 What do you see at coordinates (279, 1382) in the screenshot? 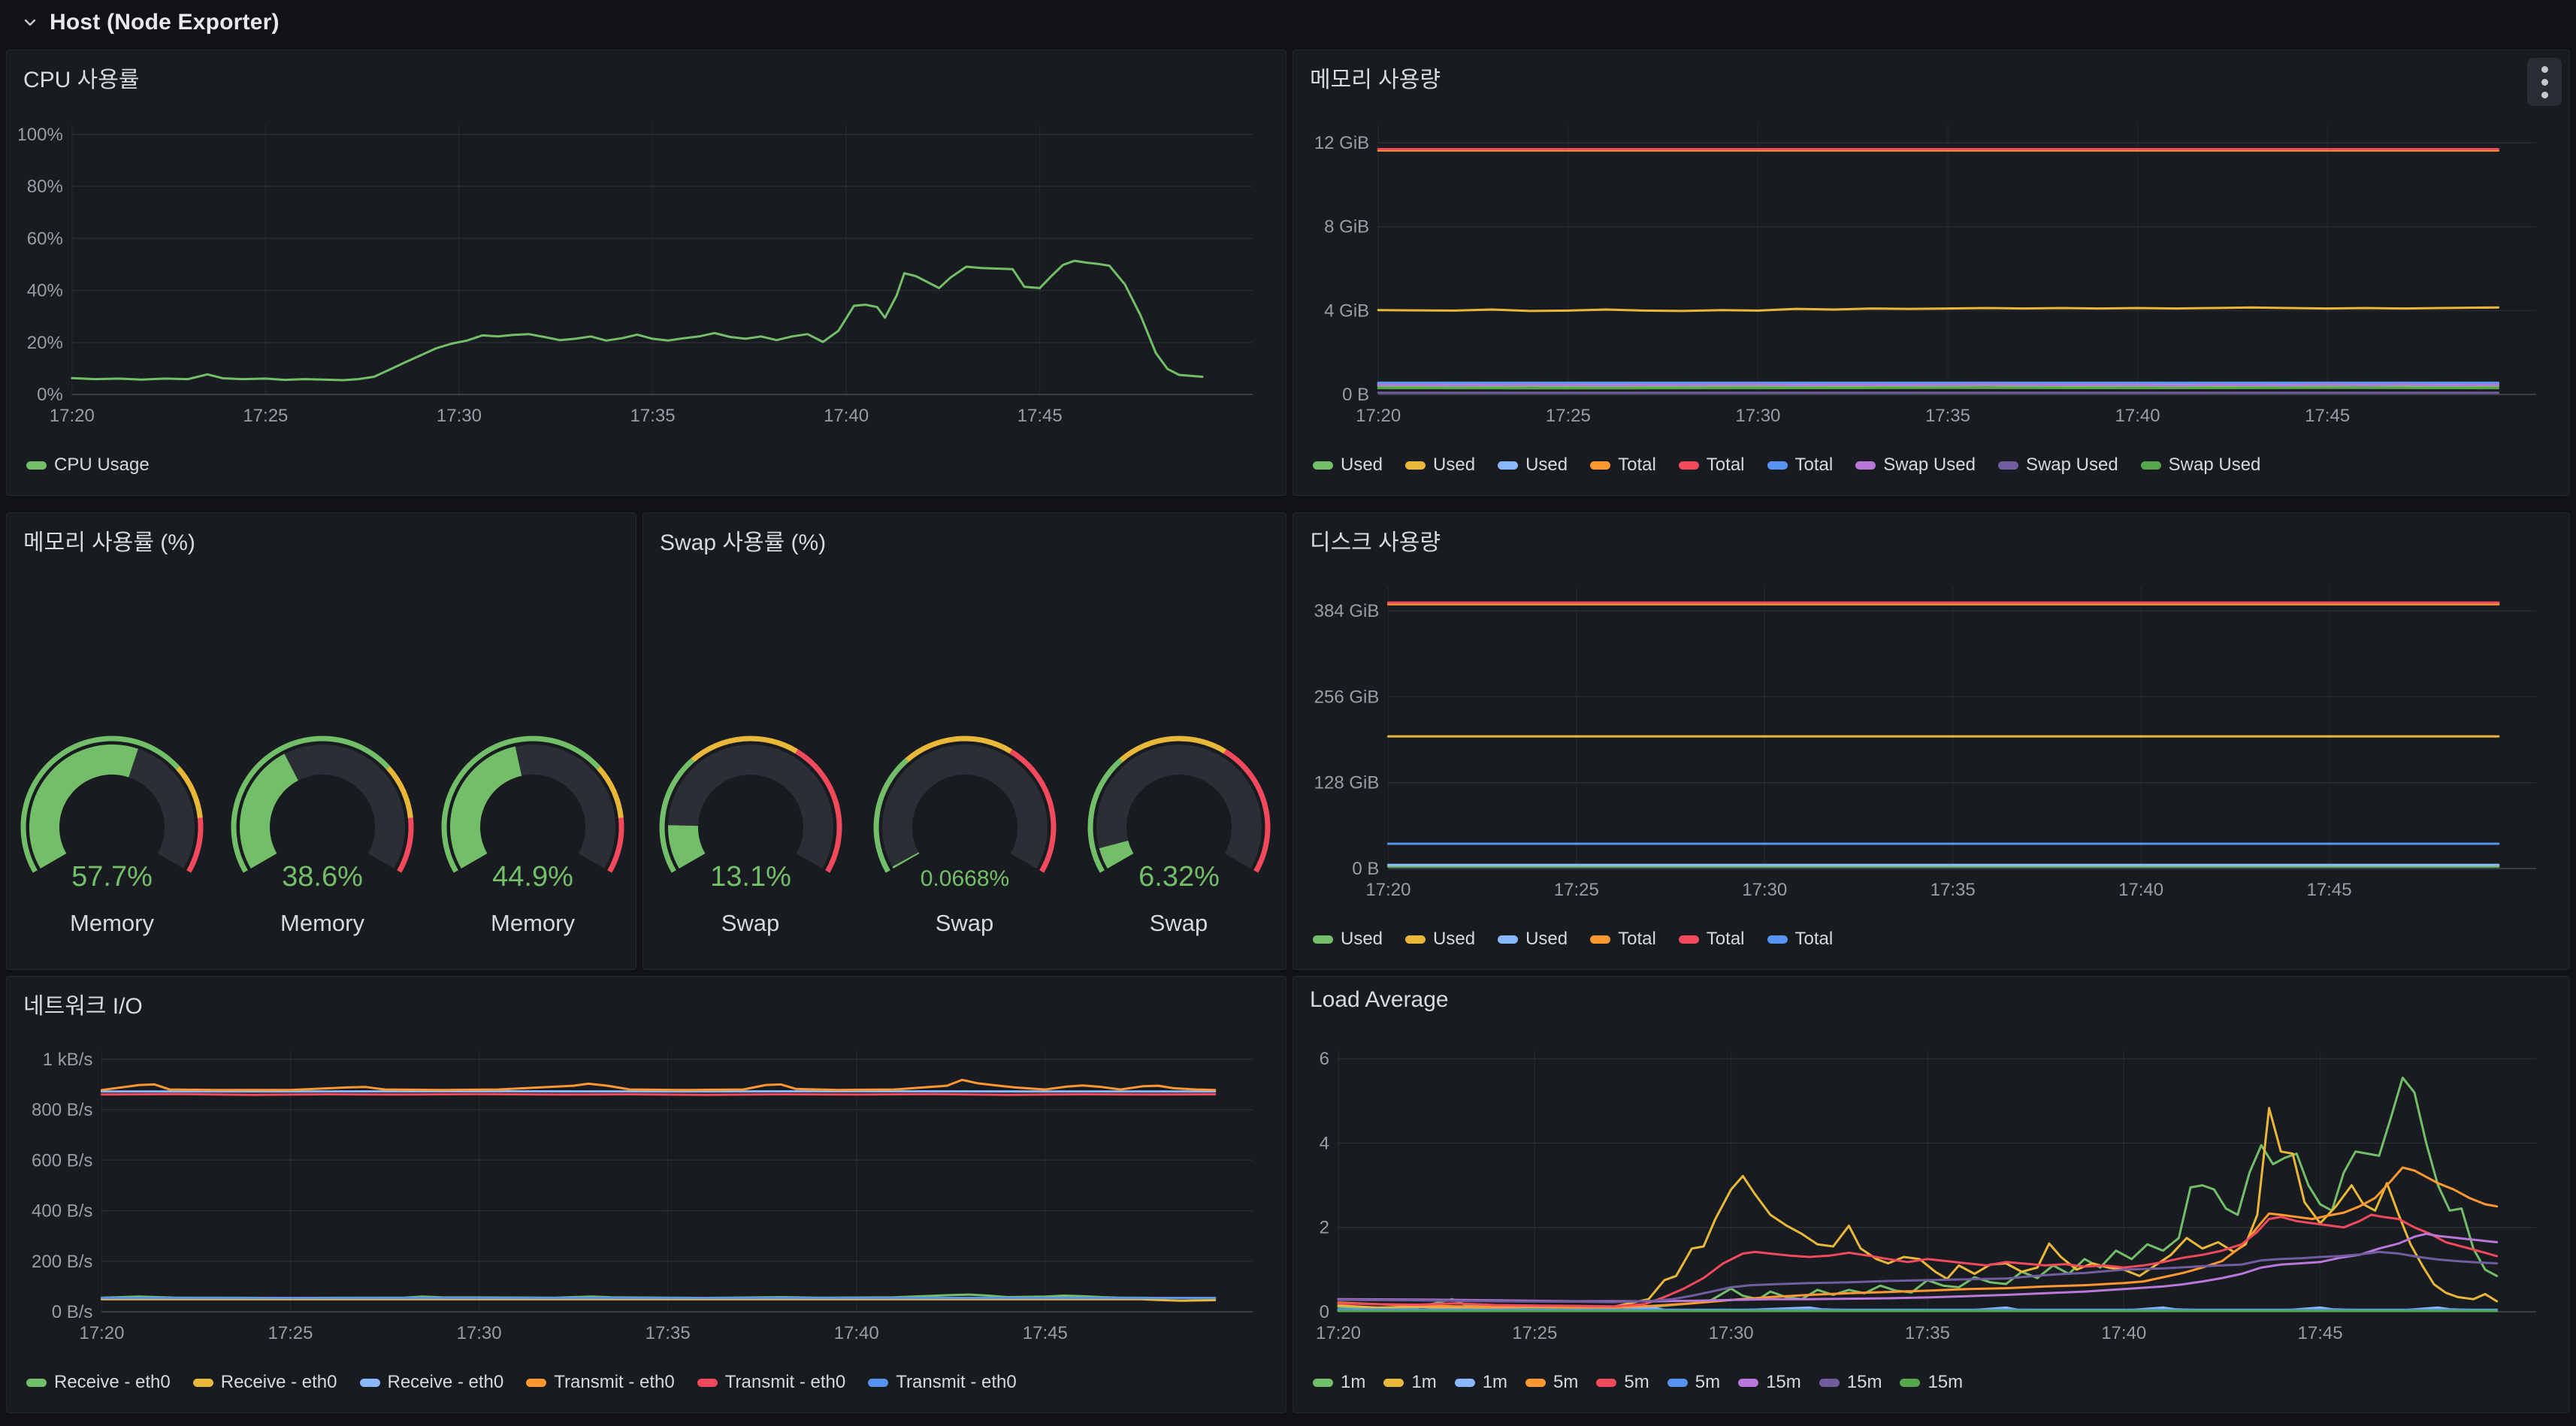
I see `legend-label: Receive - eth0` at bounding box center [279, 1382].